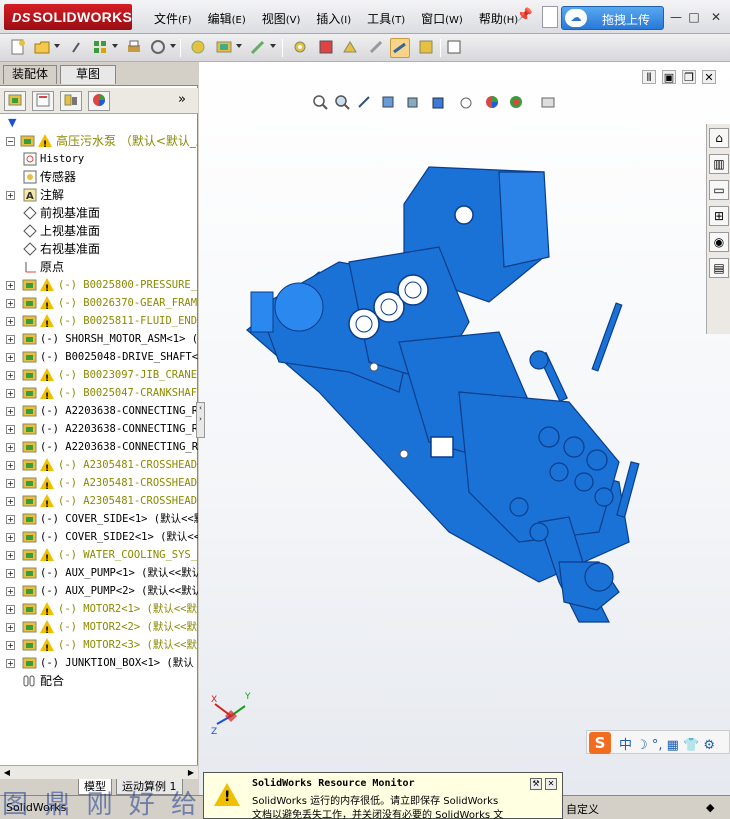 This screenshot has height=819, width=730. I want to click on tree-row: 传感器, so click(99, 177).